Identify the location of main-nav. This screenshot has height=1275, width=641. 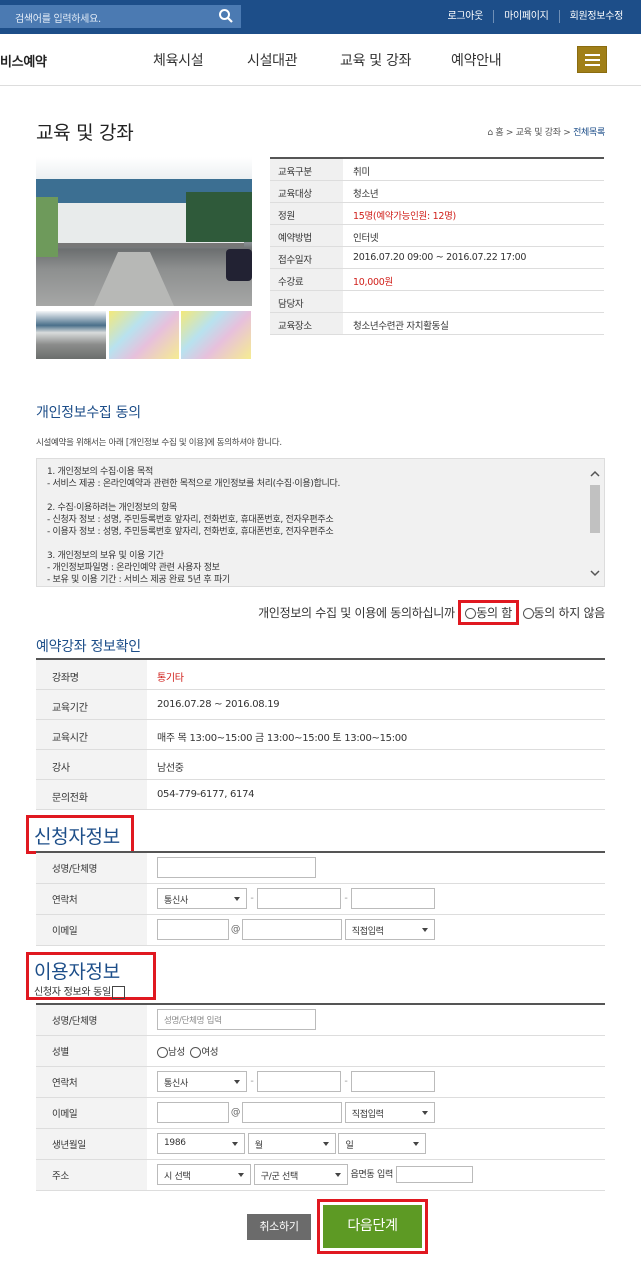
(320, 60).